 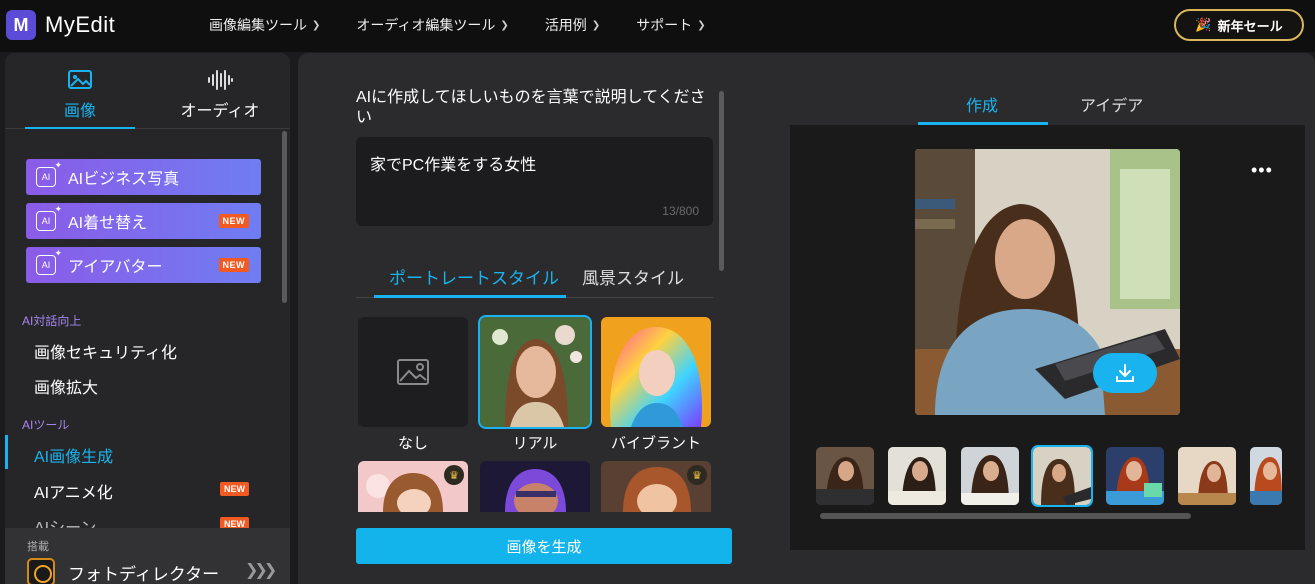 I want to click on active-indicator, so click(x=6, y=452).